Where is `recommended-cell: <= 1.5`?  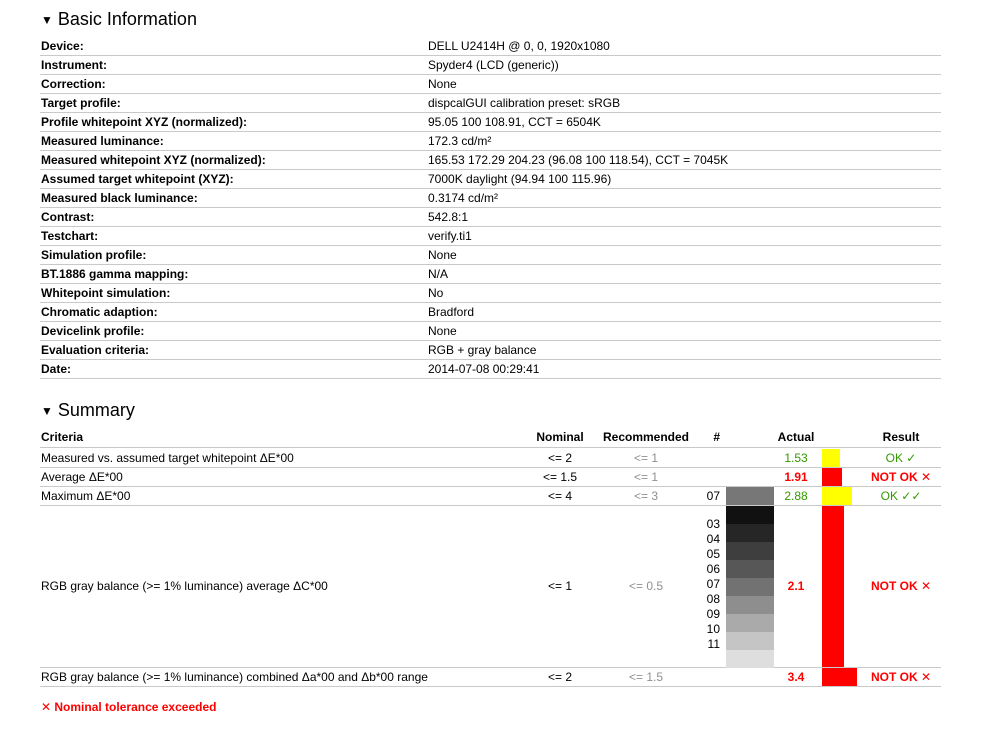
recommended-cell: <= 1.5 is located at coordinates (646, 677).